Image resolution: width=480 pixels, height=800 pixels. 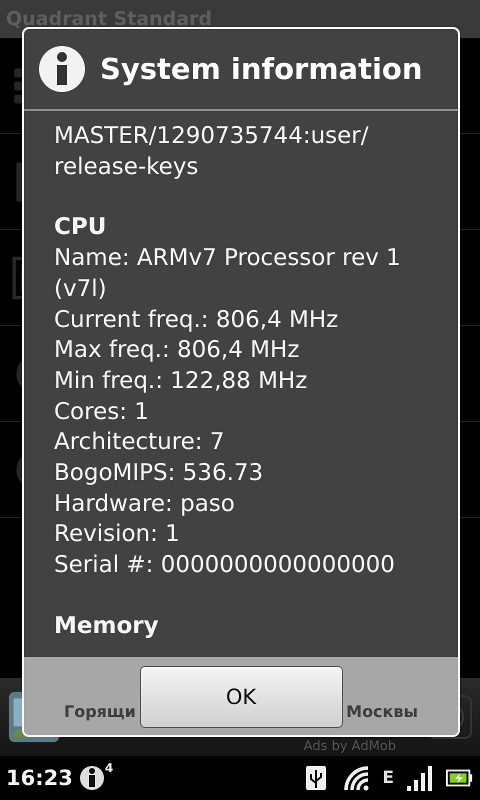 I want to click on info-line: Max freq.: 806,4 MHz, so click(x=177, y=351).